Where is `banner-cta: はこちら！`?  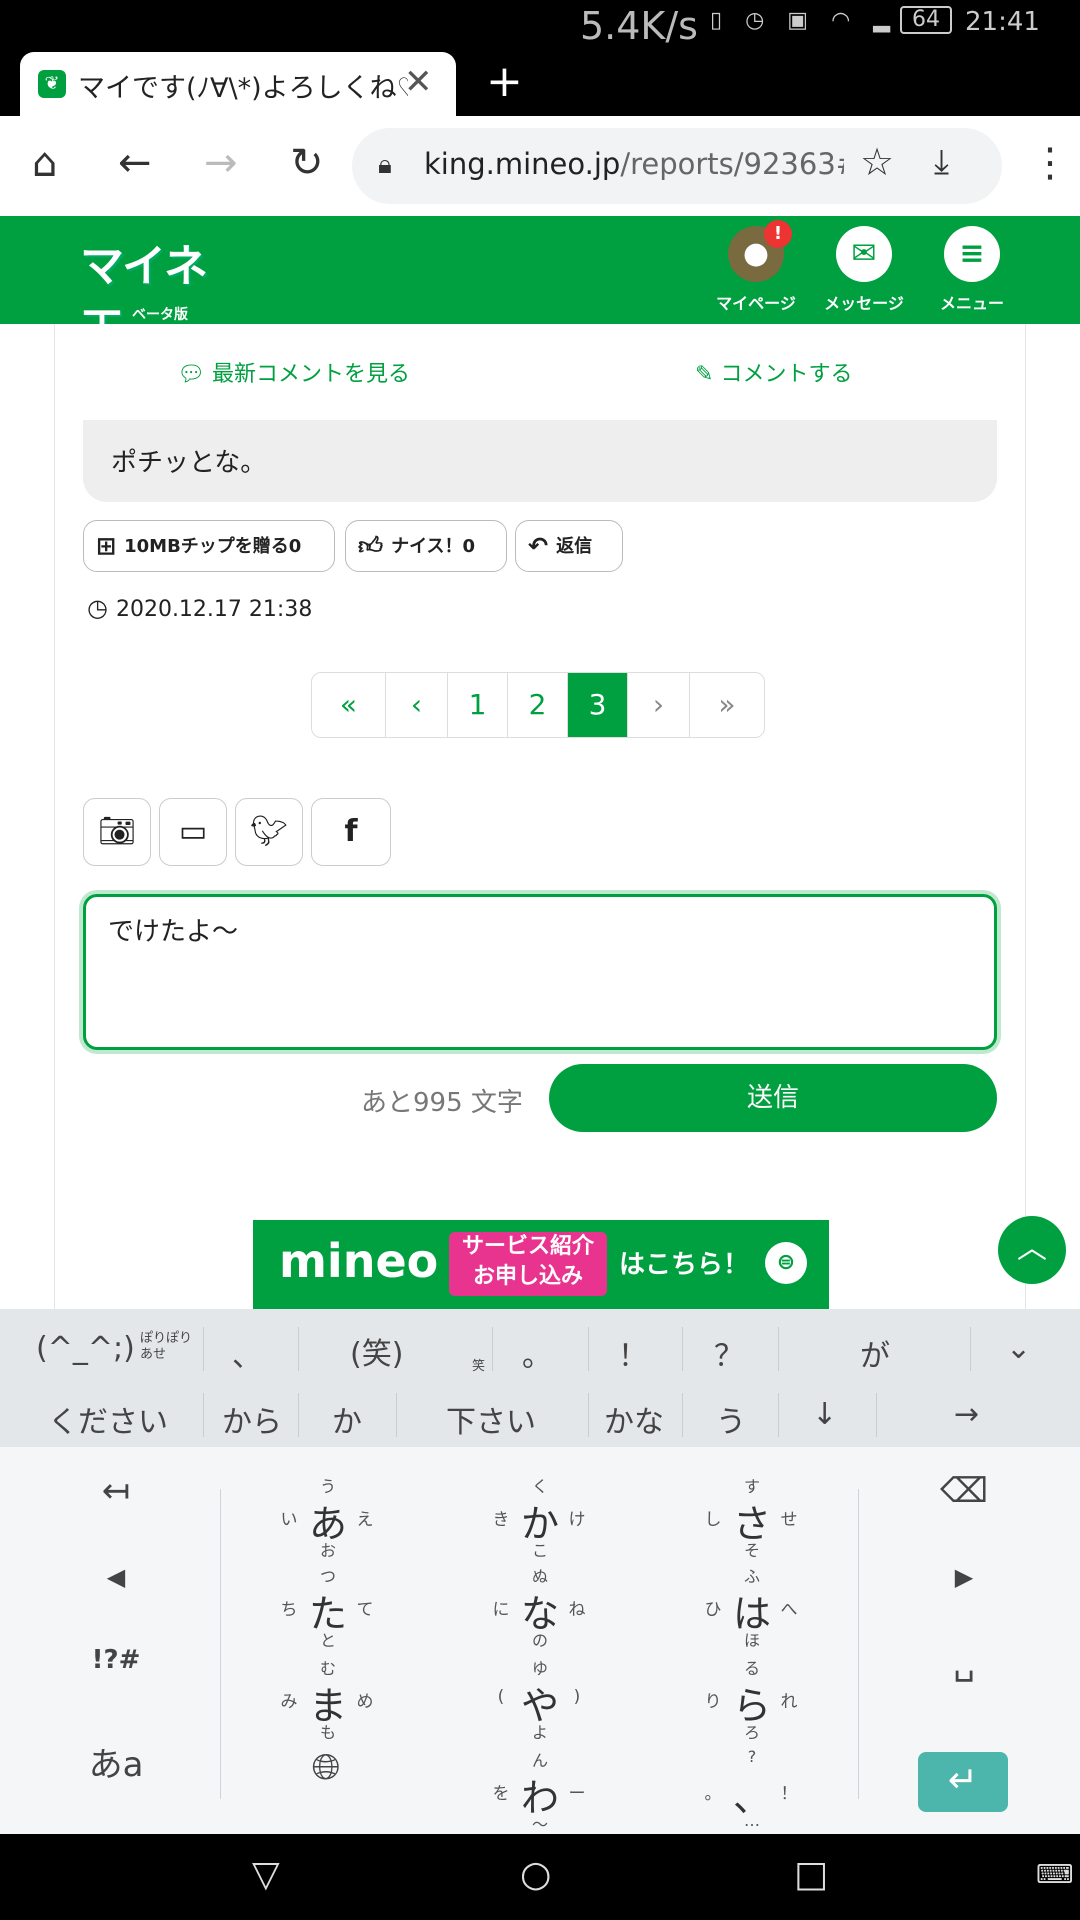 banner-cta: はこちら！ is located at coordinates (684, 1265).